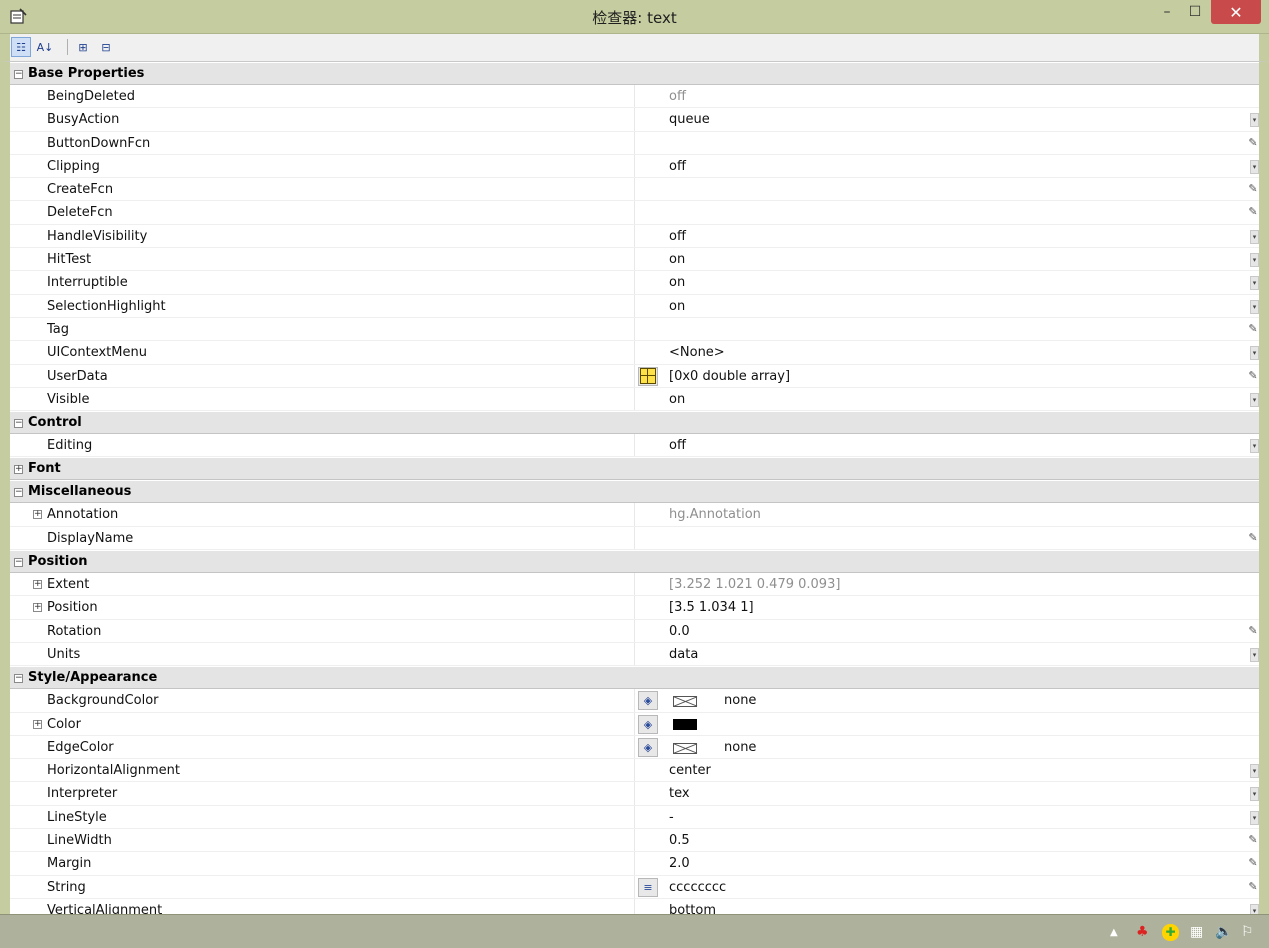  I want to click on category-header: + Font, so click(634, 469).